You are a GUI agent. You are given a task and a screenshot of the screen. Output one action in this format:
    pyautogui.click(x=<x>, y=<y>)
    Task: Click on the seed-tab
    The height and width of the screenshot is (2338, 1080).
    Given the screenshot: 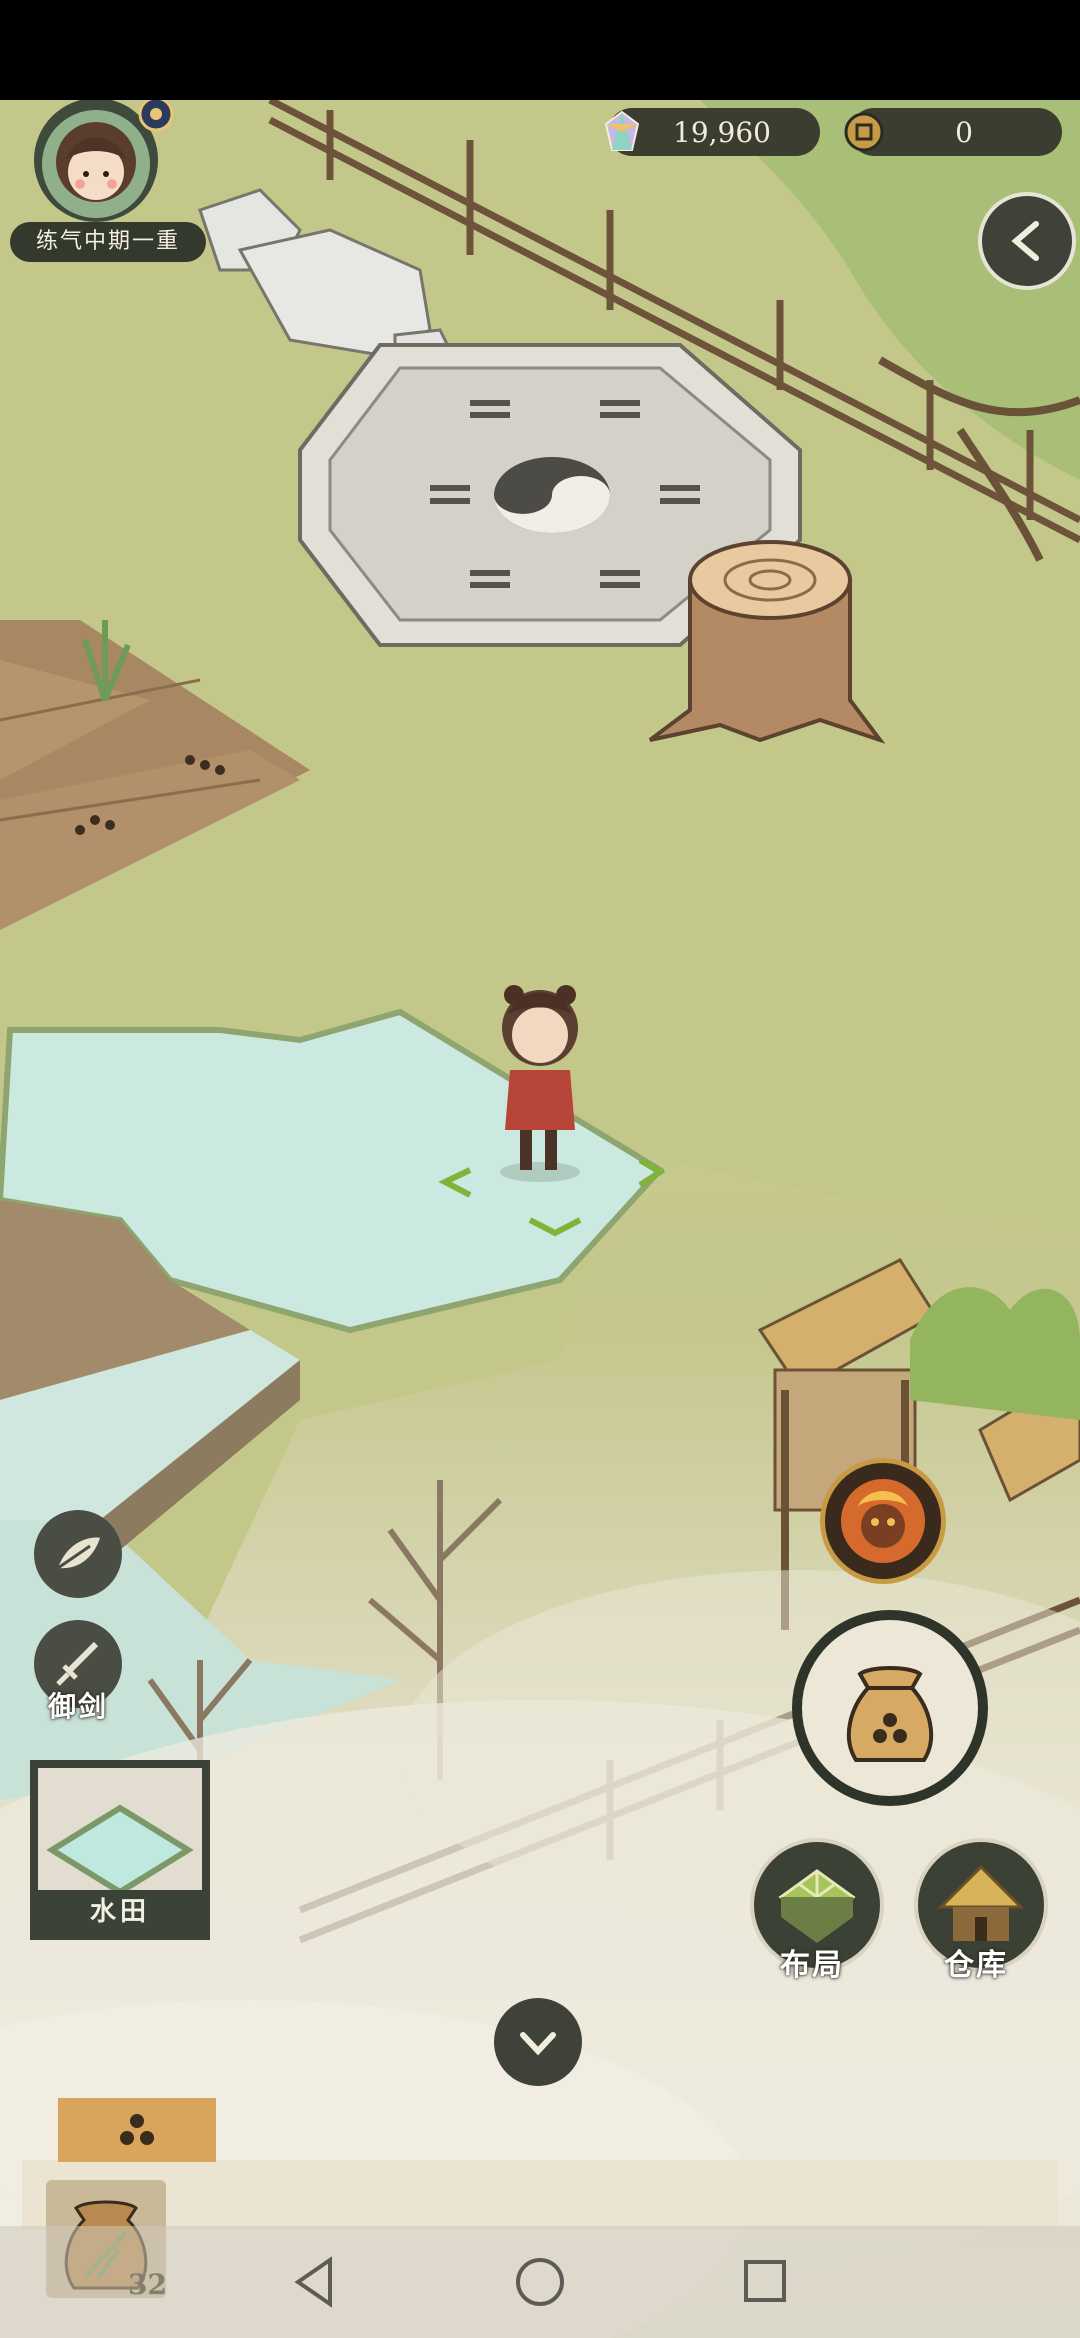 What is the action you would take?
    pyautogui.click(x=137, y=2130)
    